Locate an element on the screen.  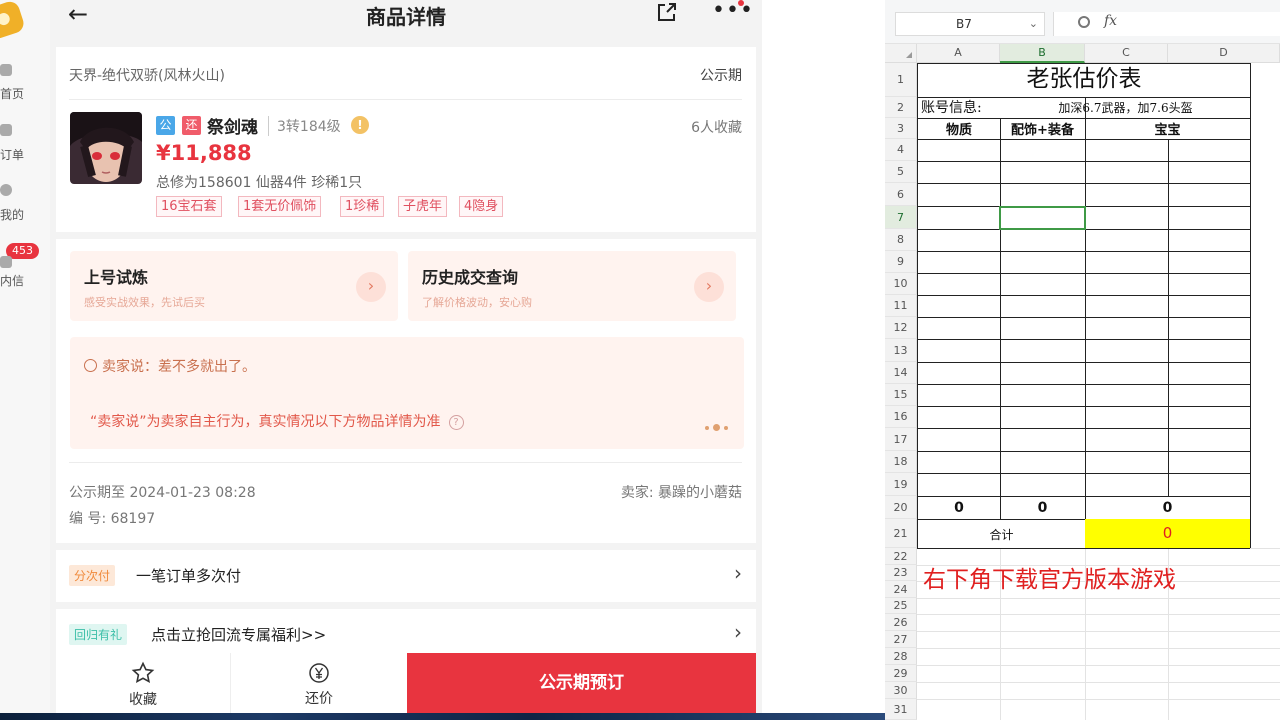
message-icon is located at coordinates (6, 262).